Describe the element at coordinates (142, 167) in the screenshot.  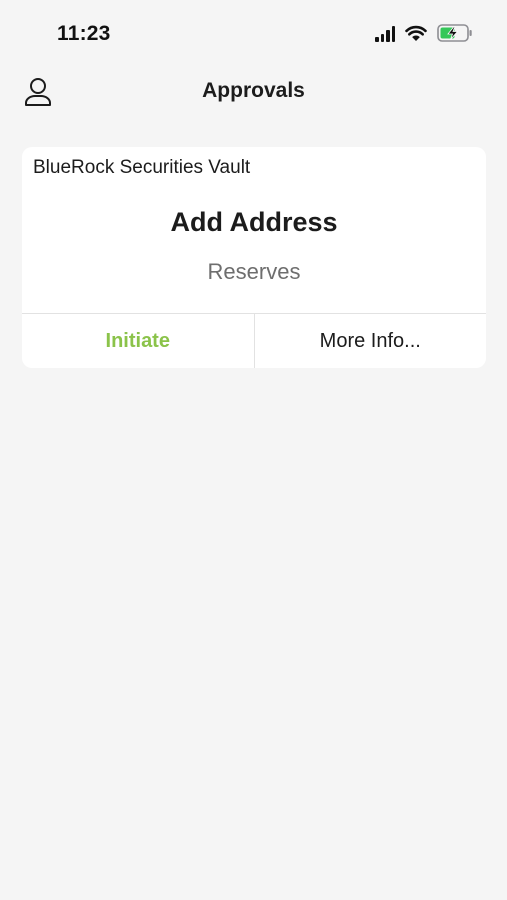
I see `vault-name: BlueRock Securities Vault` at that location.